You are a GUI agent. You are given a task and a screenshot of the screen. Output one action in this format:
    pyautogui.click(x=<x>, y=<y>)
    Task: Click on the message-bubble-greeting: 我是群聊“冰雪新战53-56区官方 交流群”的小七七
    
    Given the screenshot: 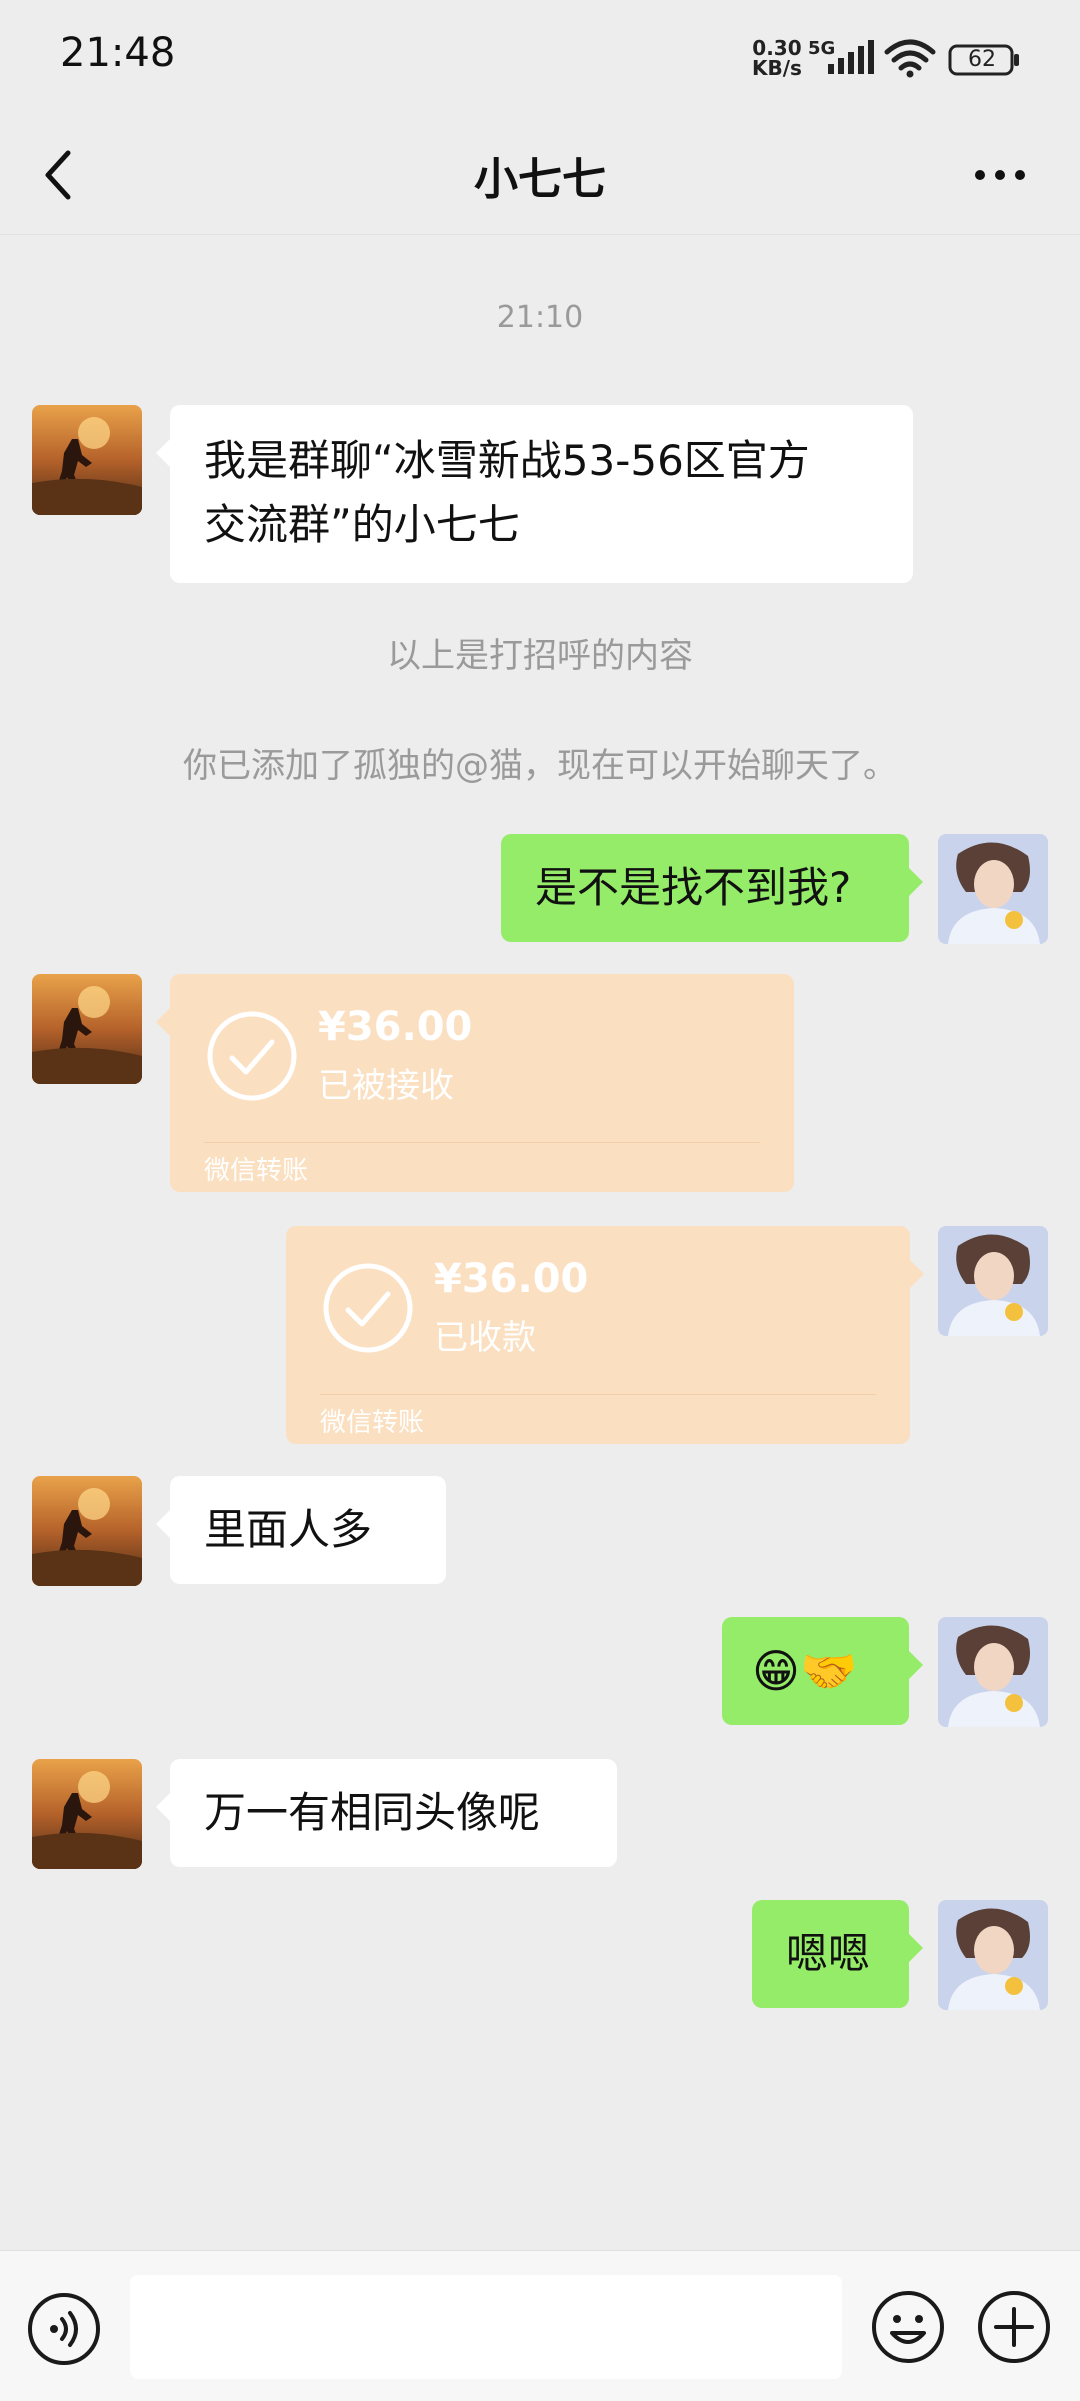 What is the action you would take?
    pyautogui.click(x=534, y=494)
    